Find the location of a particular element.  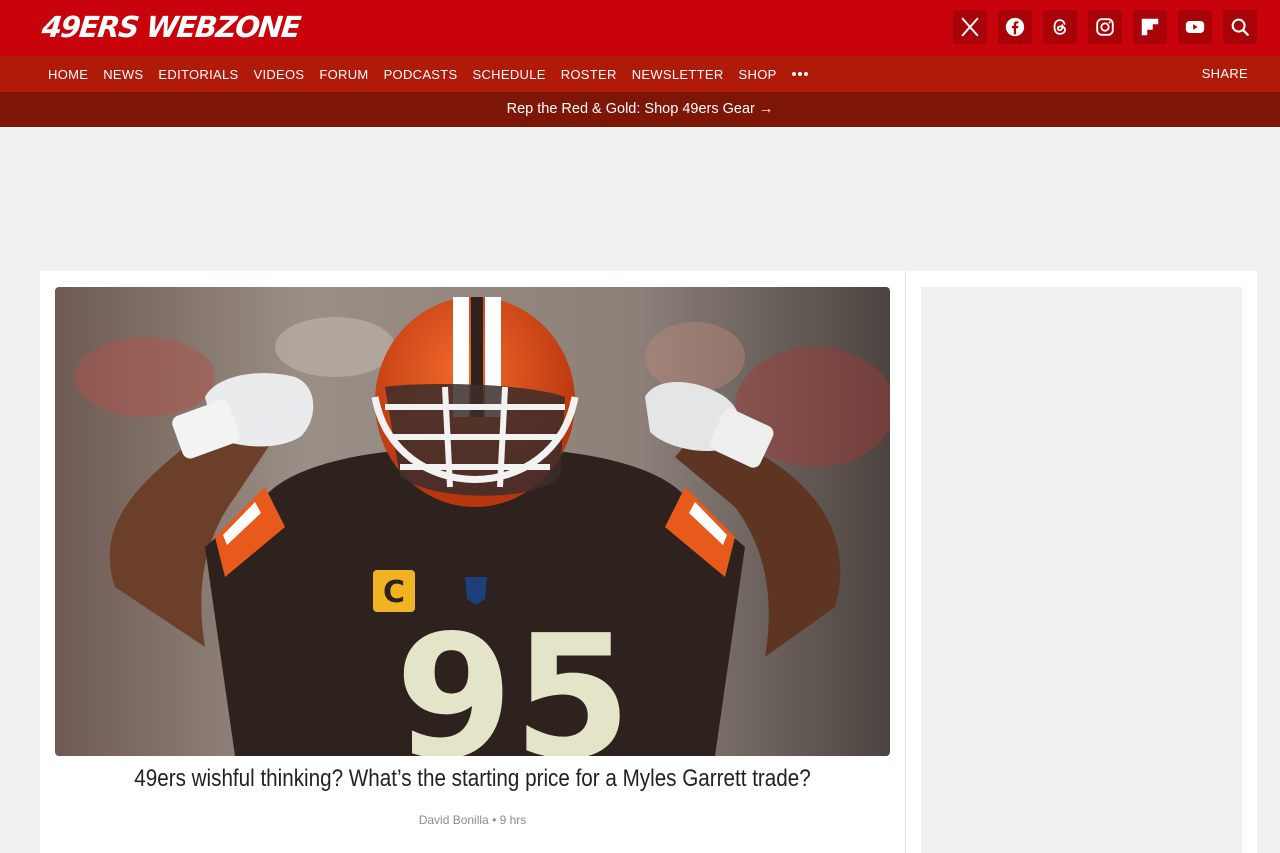

article-time: 9 hrs is located at coordinates (513, 820).